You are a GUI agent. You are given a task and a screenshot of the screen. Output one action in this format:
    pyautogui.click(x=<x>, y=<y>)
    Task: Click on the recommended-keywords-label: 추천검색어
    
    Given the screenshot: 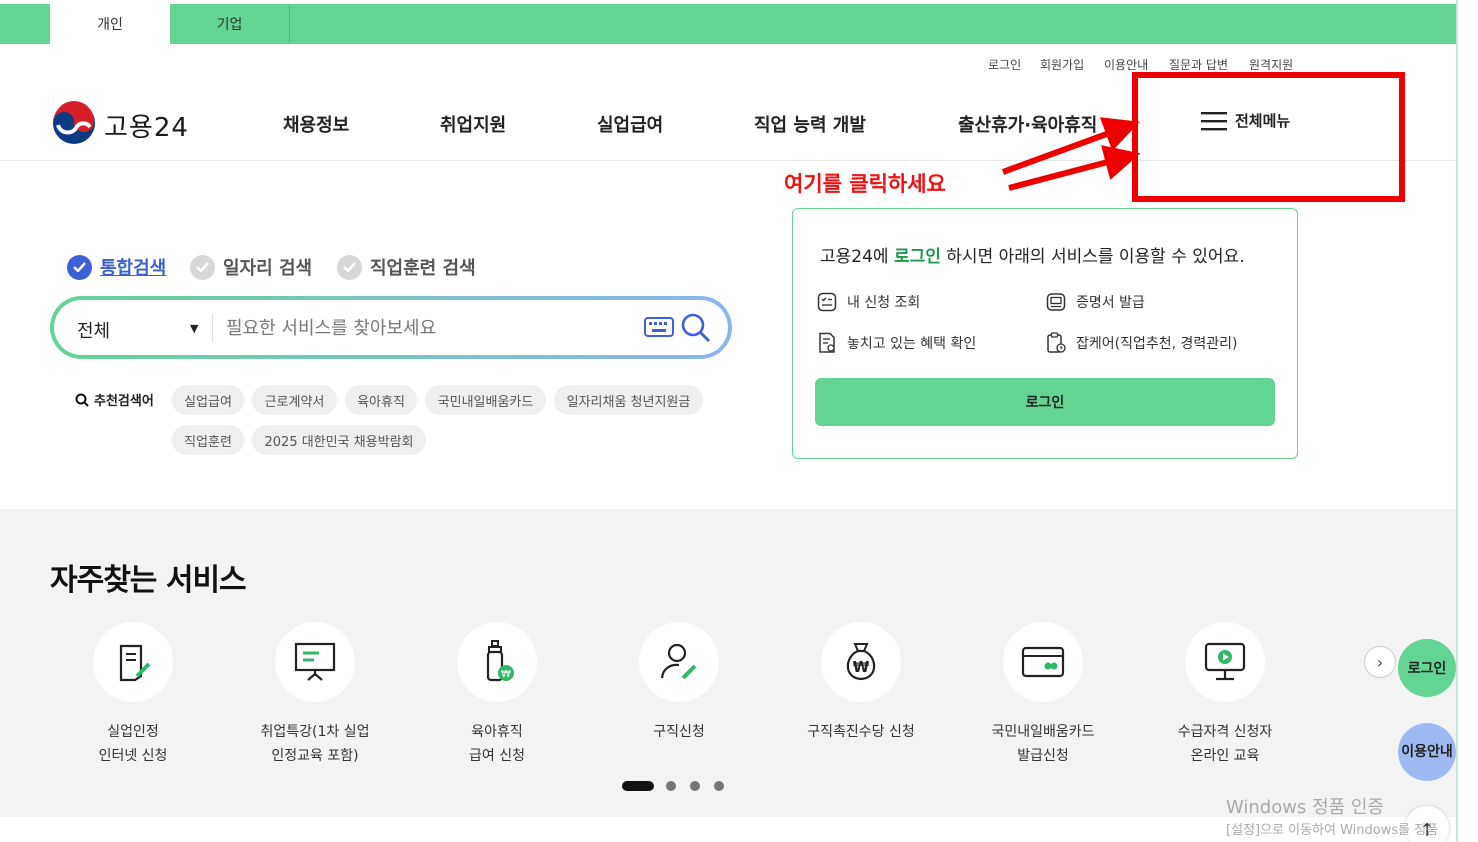 What is the action you would take?
    pyautogui.click(x=114, y=399)
    